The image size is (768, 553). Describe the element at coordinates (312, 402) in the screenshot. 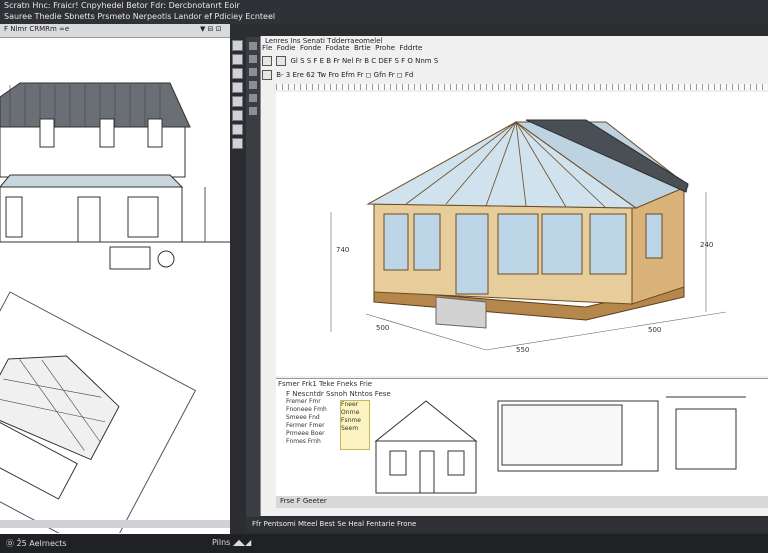

I see `tree-item: Fremer Fmr` at that location.